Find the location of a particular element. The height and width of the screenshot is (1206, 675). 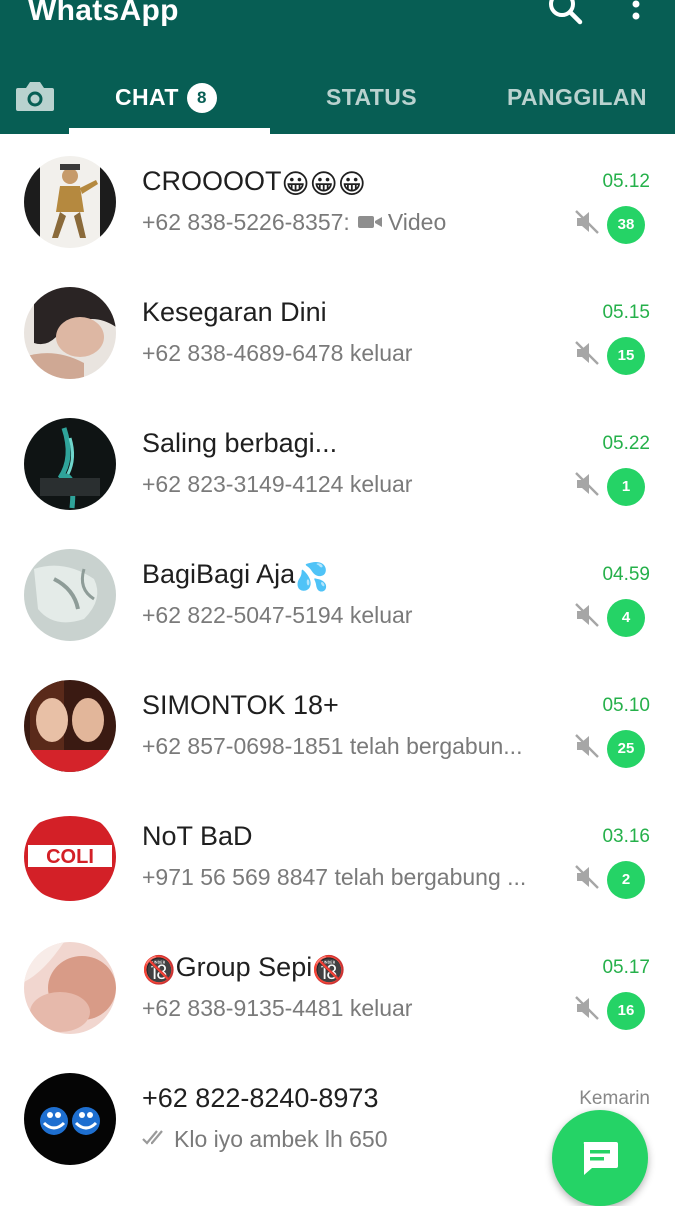

chat-time: 03.16 is located at coordinates (626, 836).